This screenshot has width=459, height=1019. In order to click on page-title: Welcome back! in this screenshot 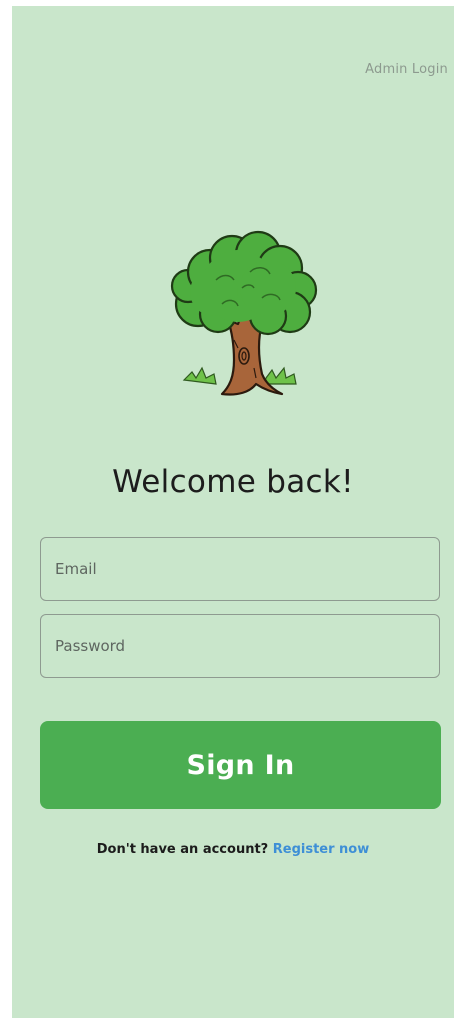, I will do `click(233, 482)`.